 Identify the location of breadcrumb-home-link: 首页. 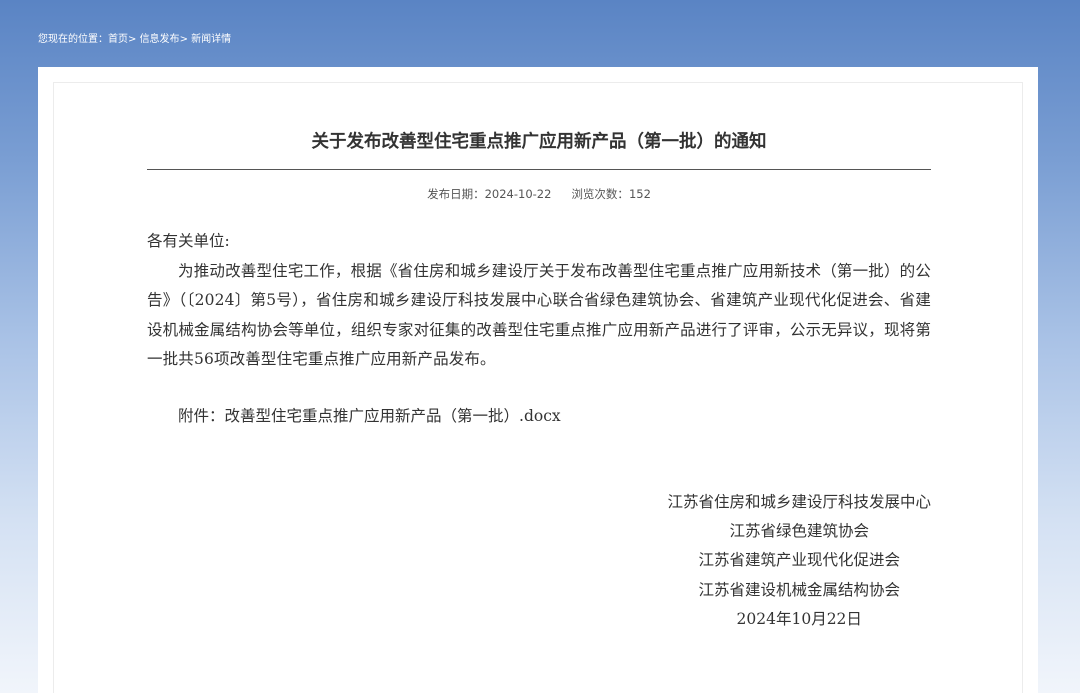
(118, 39).